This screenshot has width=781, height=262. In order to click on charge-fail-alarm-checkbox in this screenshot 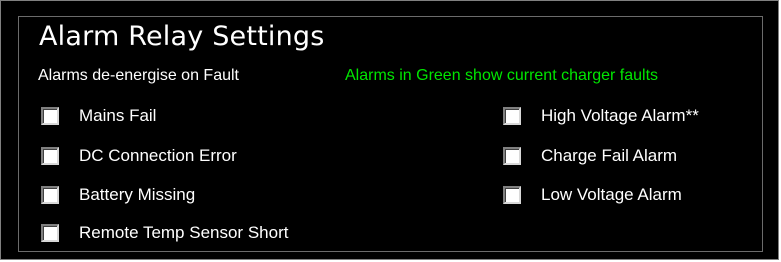, I will do `click(512, 156)`.